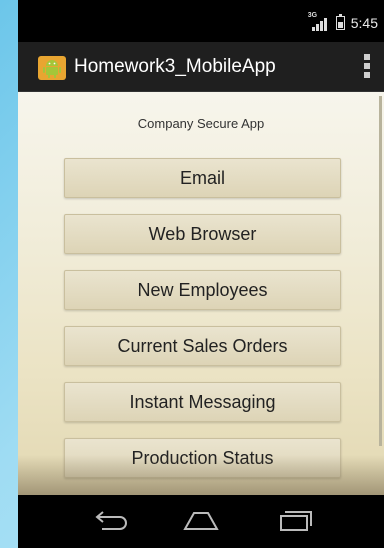  What do you see at coordinates (202, 346) in the screenshot?
I see `current-sales-orders-button: Current Sales Orders` at bounding box center [202, 346].